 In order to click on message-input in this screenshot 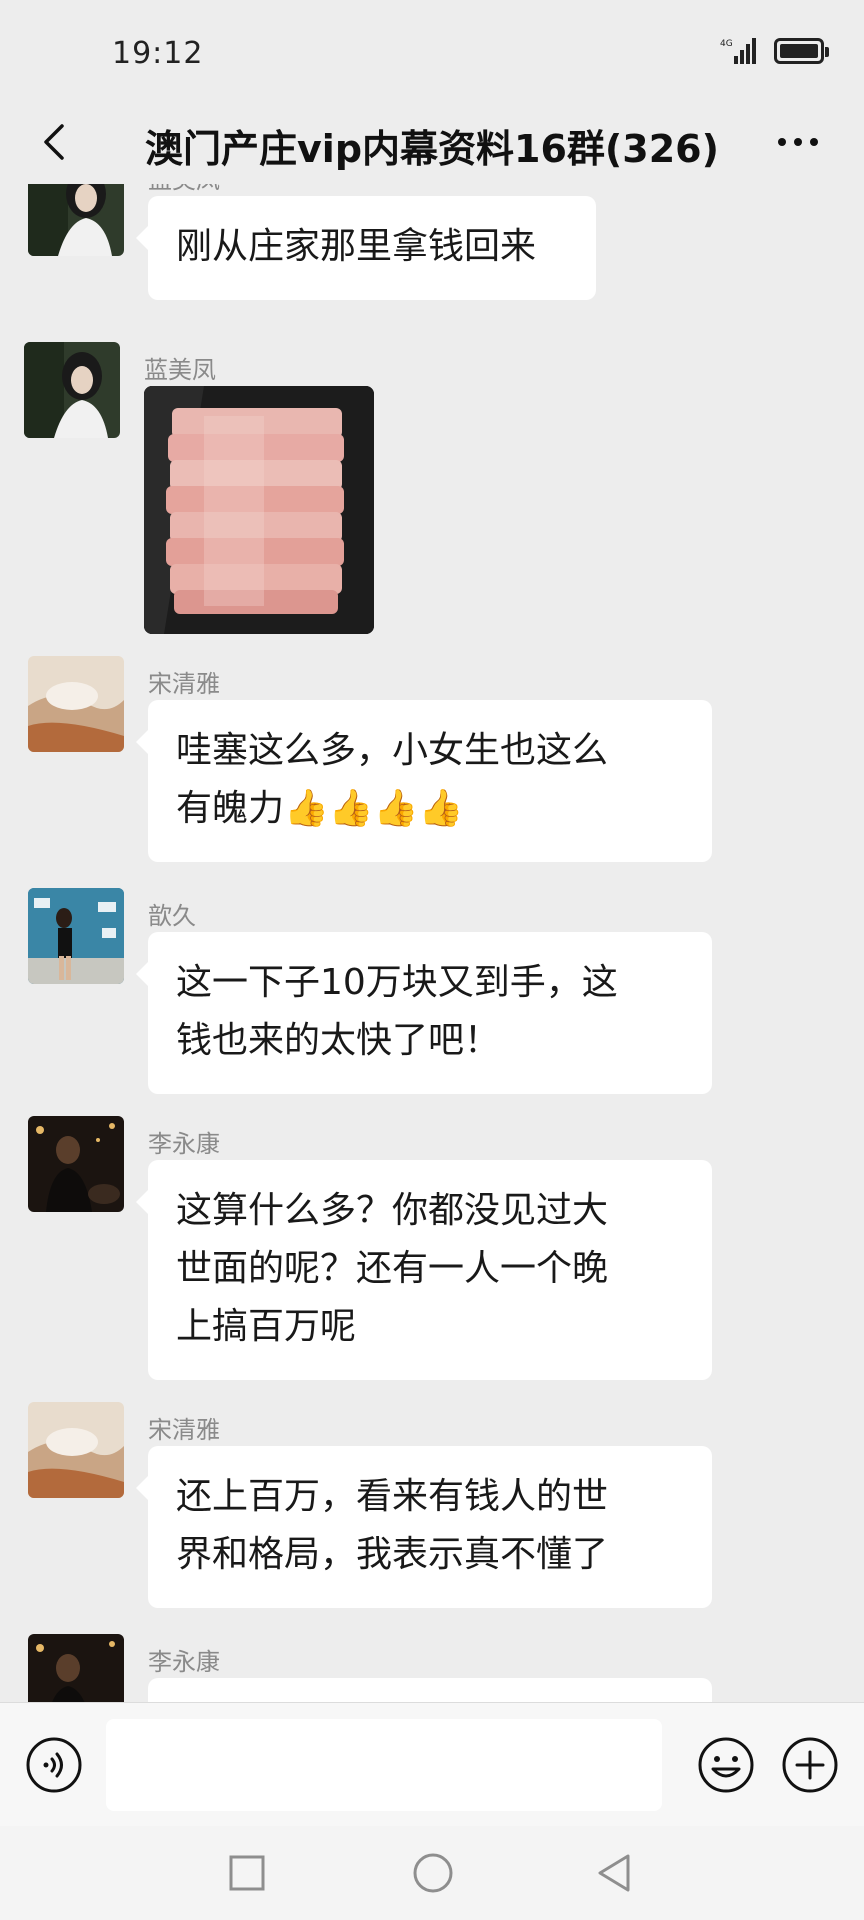, I will do `click(384, 1765)`.